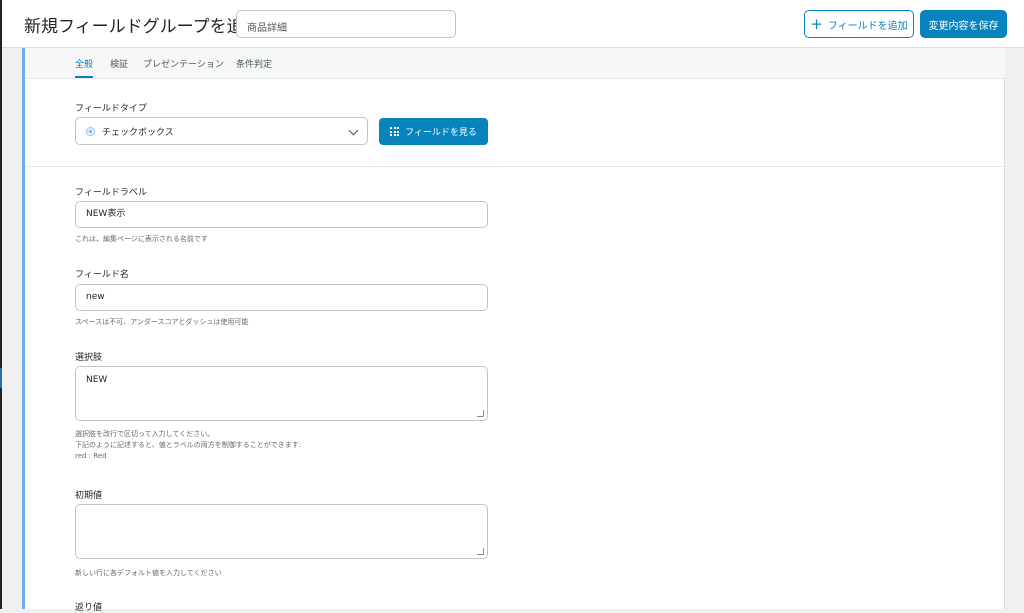 The image size is (1024, 613). Describe the element at coordinates (119, 63) in the screenshot. I see `tab-validation: 検証` at that location.